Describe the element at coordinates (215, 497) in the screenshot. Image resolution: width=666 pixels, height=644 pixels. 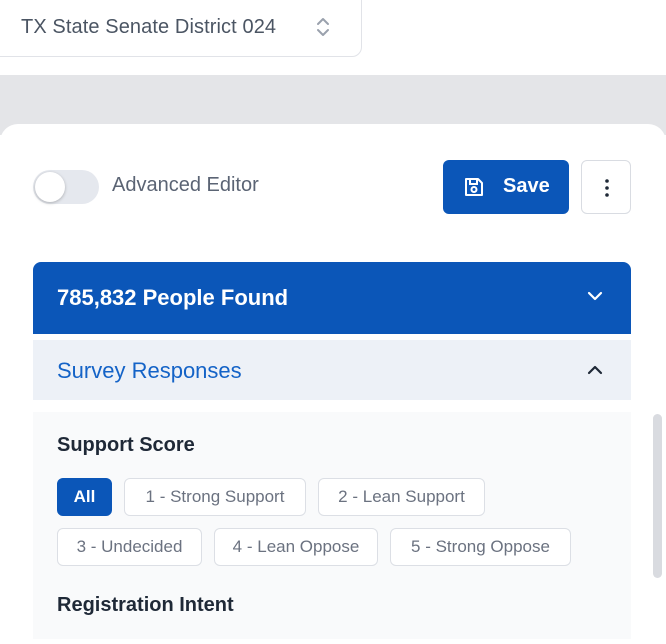
I see `support-option-strong-support: 1 - Strong Support` at that location.